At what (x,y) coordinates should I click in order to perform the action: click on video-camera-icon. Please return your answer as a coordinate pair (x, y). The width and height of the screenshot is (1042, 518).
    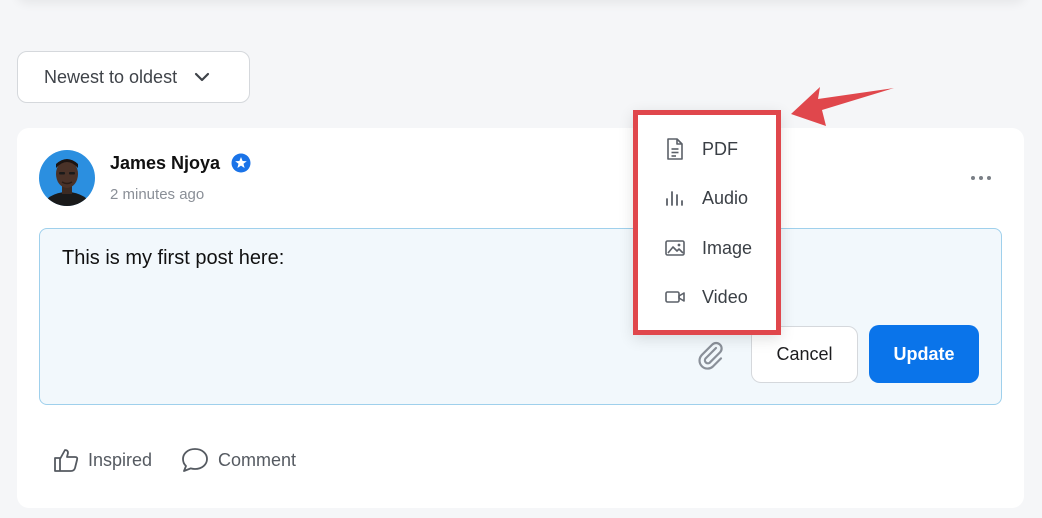
    Looking at the image, I should click on (675, 297).